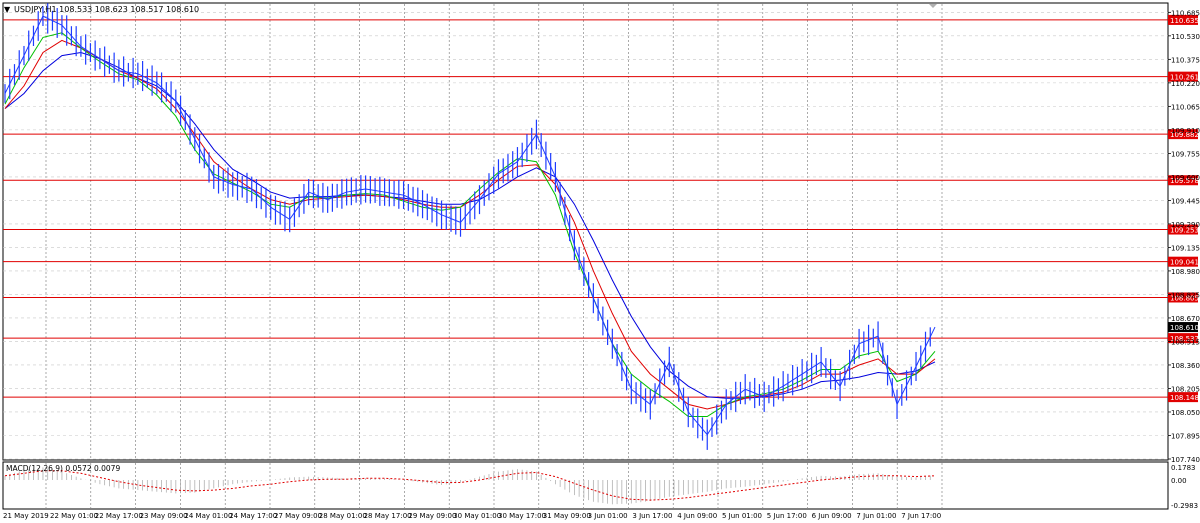  What do you see at coordinates (1185, 37) in the screenshot?
I see `price-tick-label: 110.530` at bounding box center [1185, 37].